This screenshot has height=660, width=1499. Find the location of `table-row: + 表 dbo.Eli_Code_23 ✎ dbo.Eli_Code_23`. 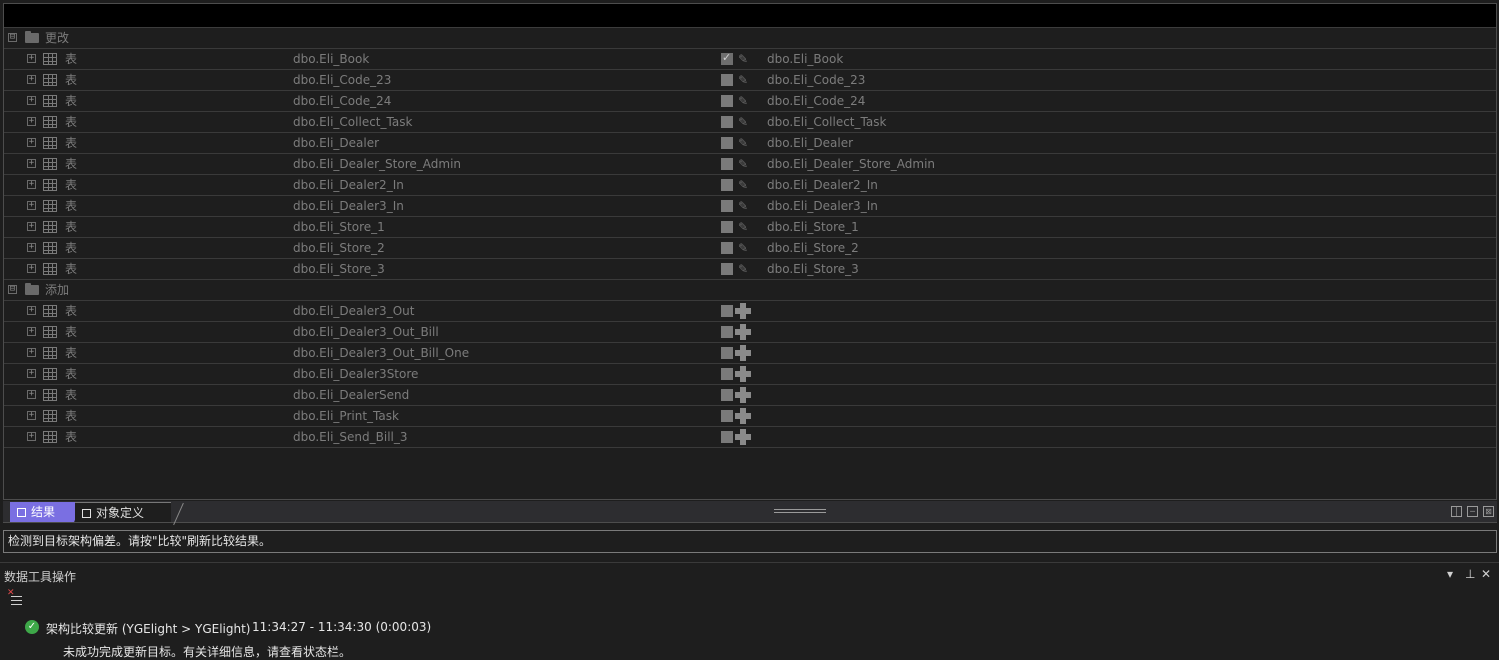

table-row: + 表 dbo.Eli_Code_23 ✎ dbo.Eli_Code_23 is located at coordinates (750, 80).